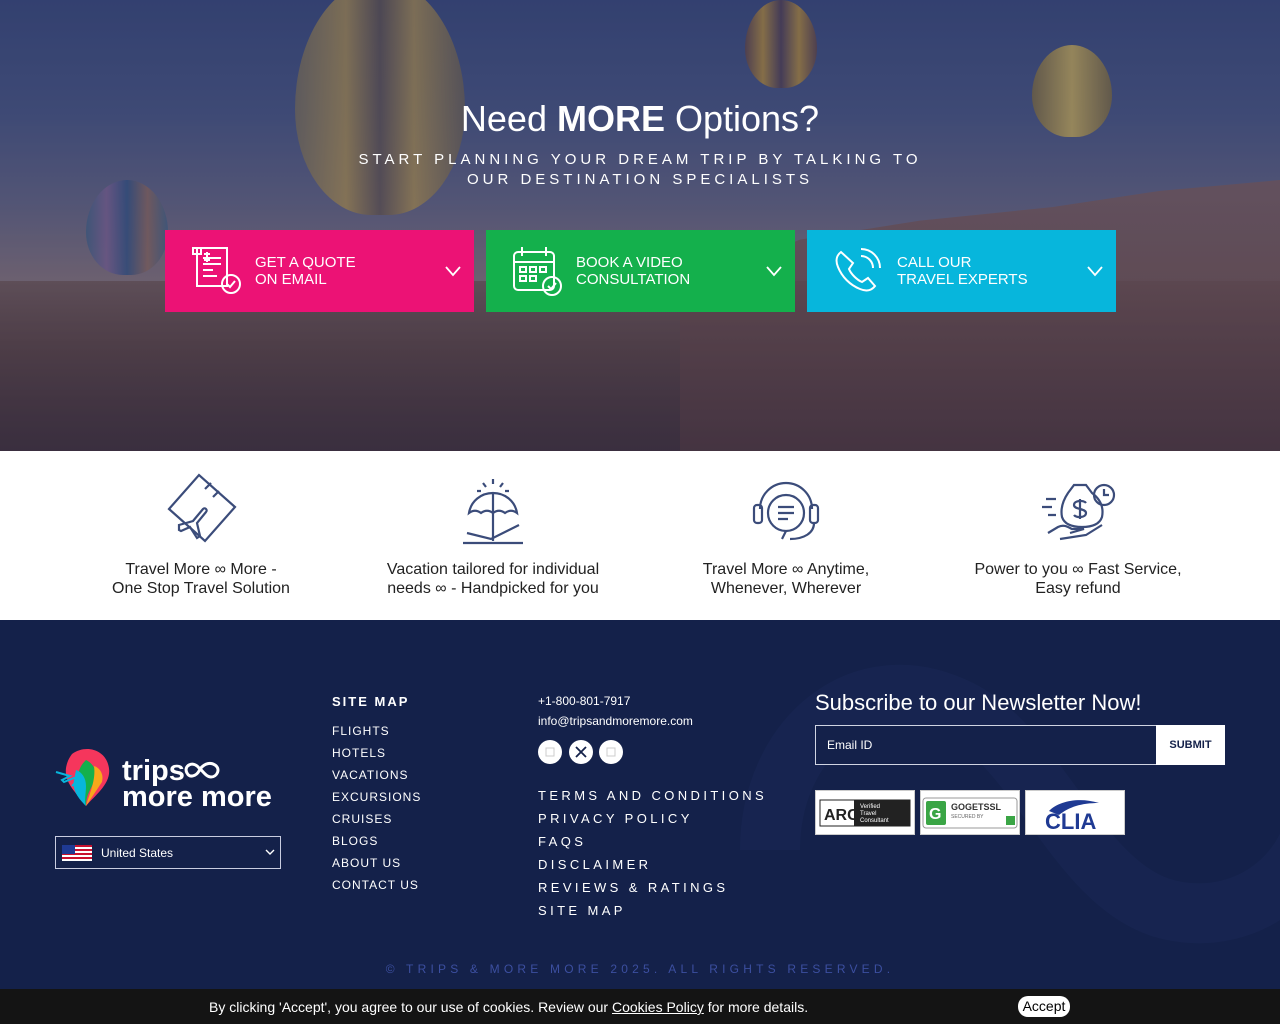 The height and width of the screenshot is (1024, 1280). Describe the element at coordinates (493, 569) in the screenshot. I see `feature-text: Vacation tailored for individual` at that location.